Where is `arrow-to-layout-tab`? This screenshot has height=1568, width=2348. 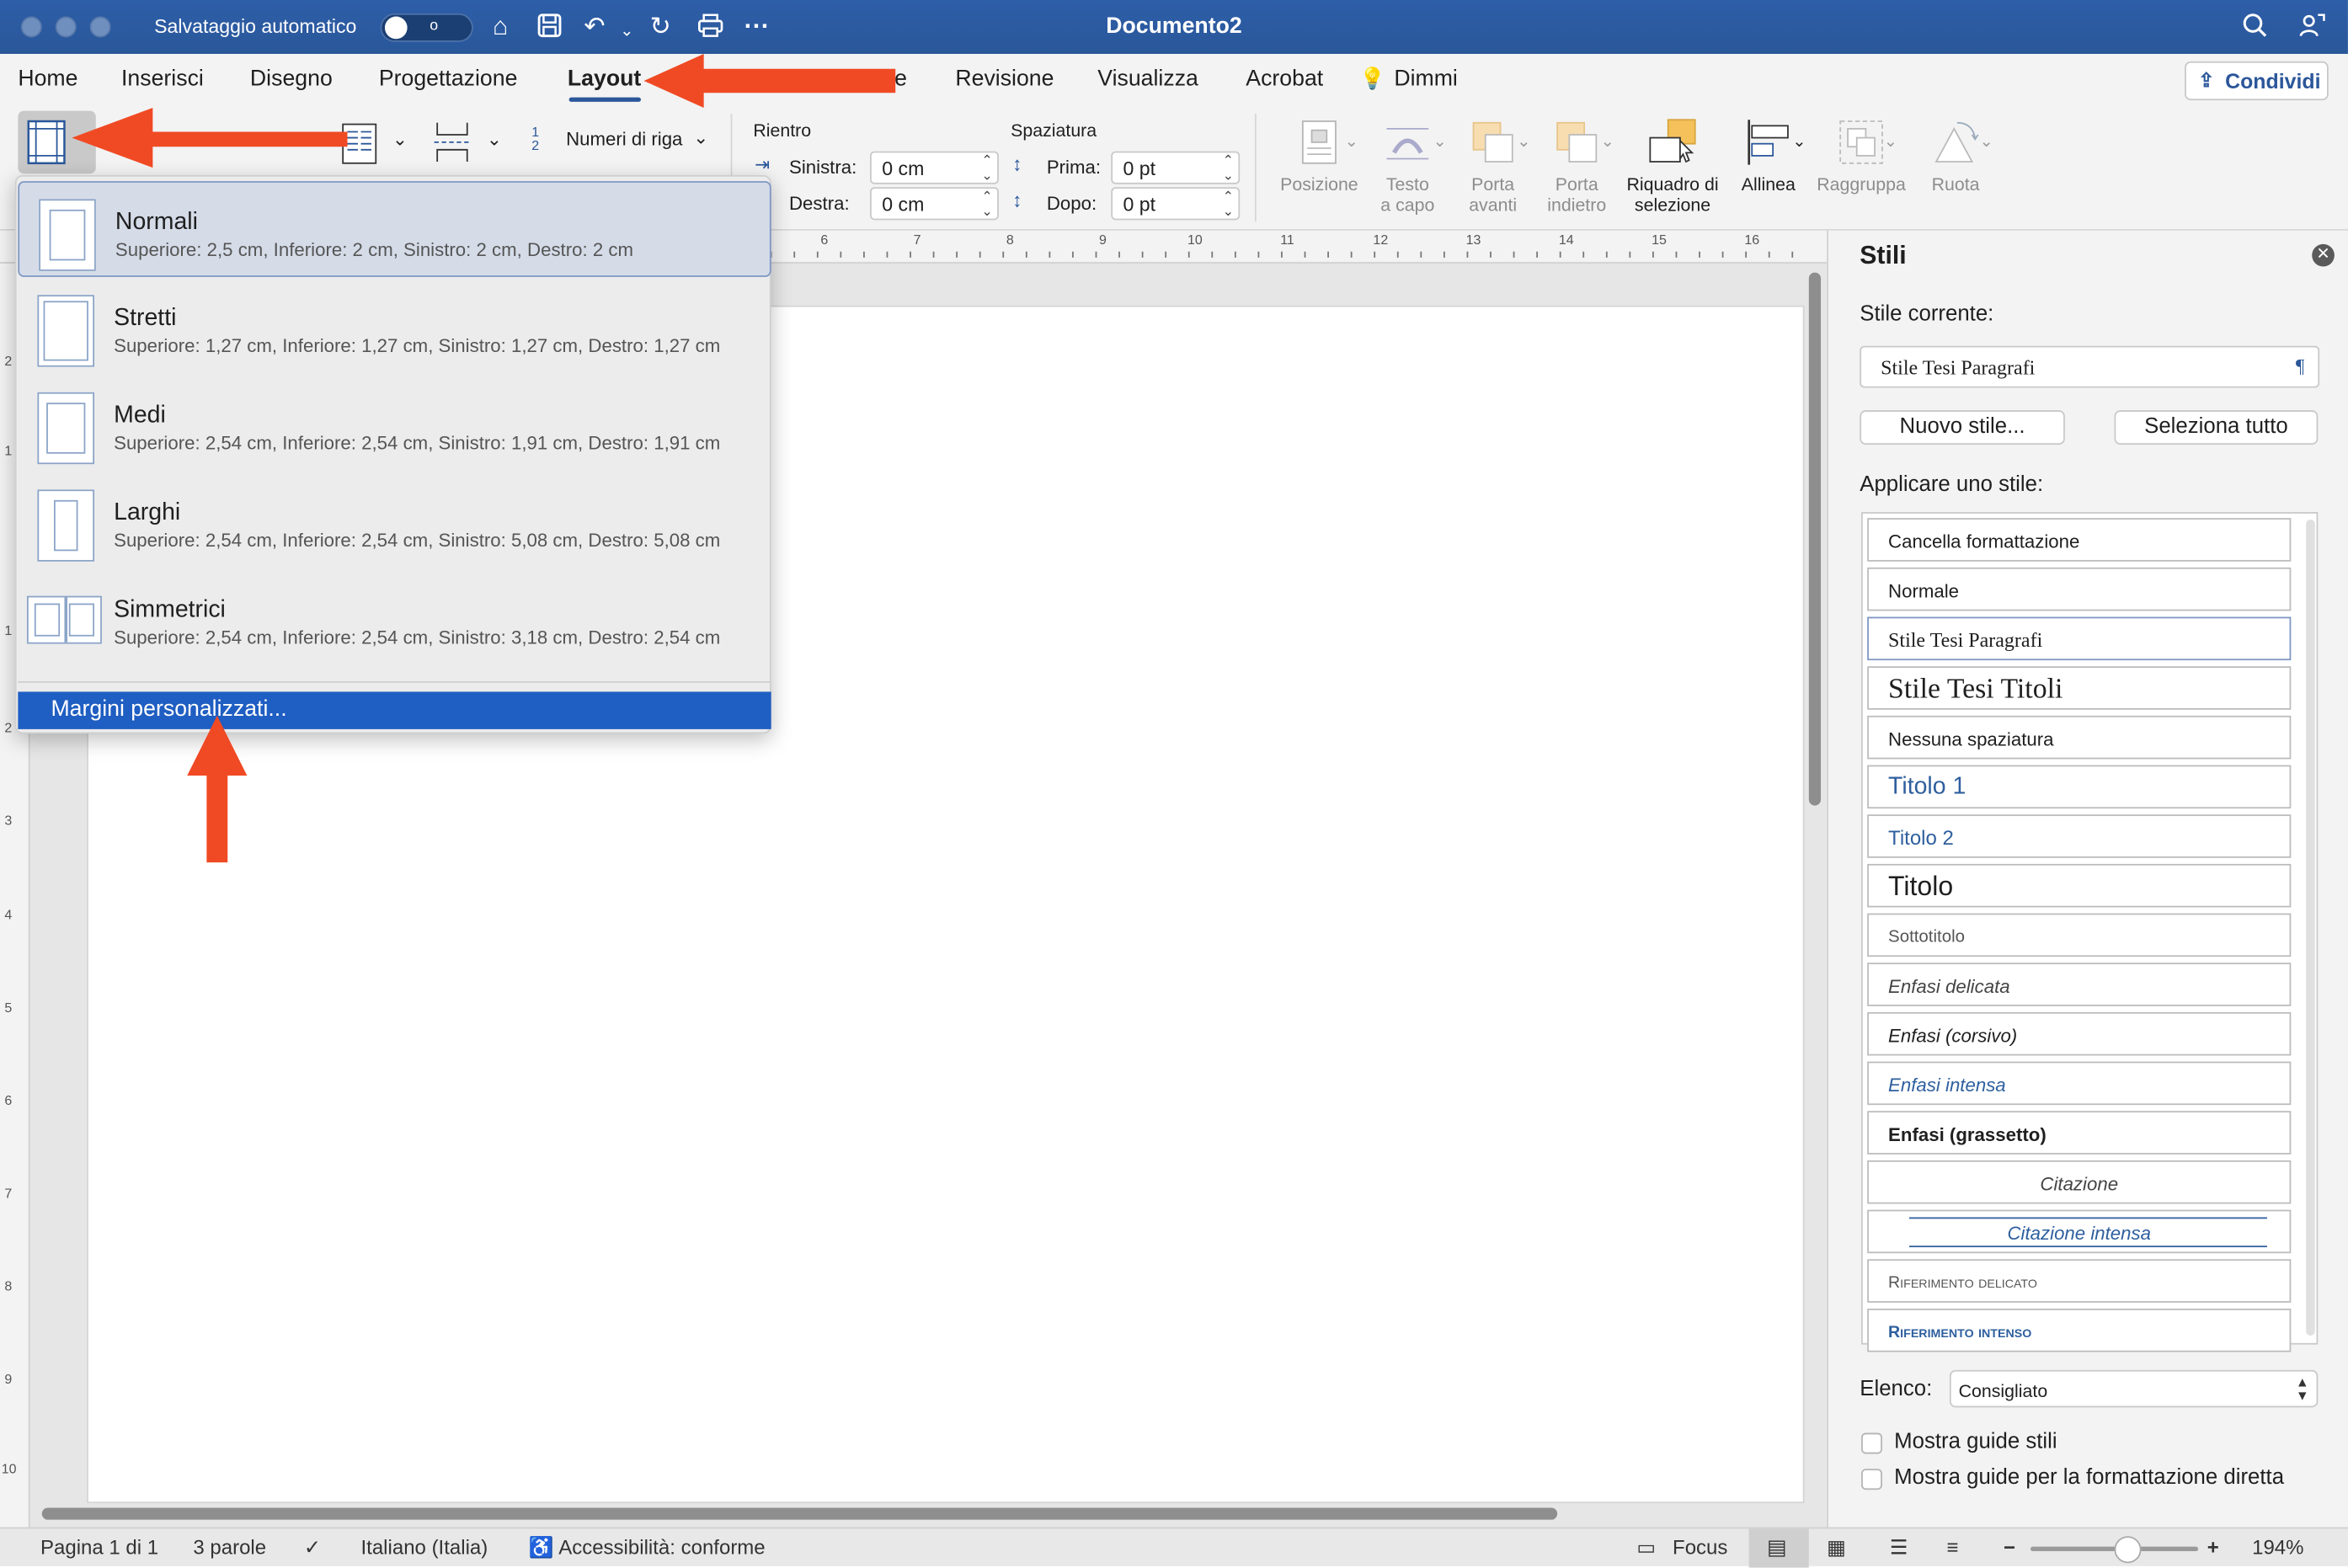 arrow-to-layout-tab is located at coordinates (769, 81).